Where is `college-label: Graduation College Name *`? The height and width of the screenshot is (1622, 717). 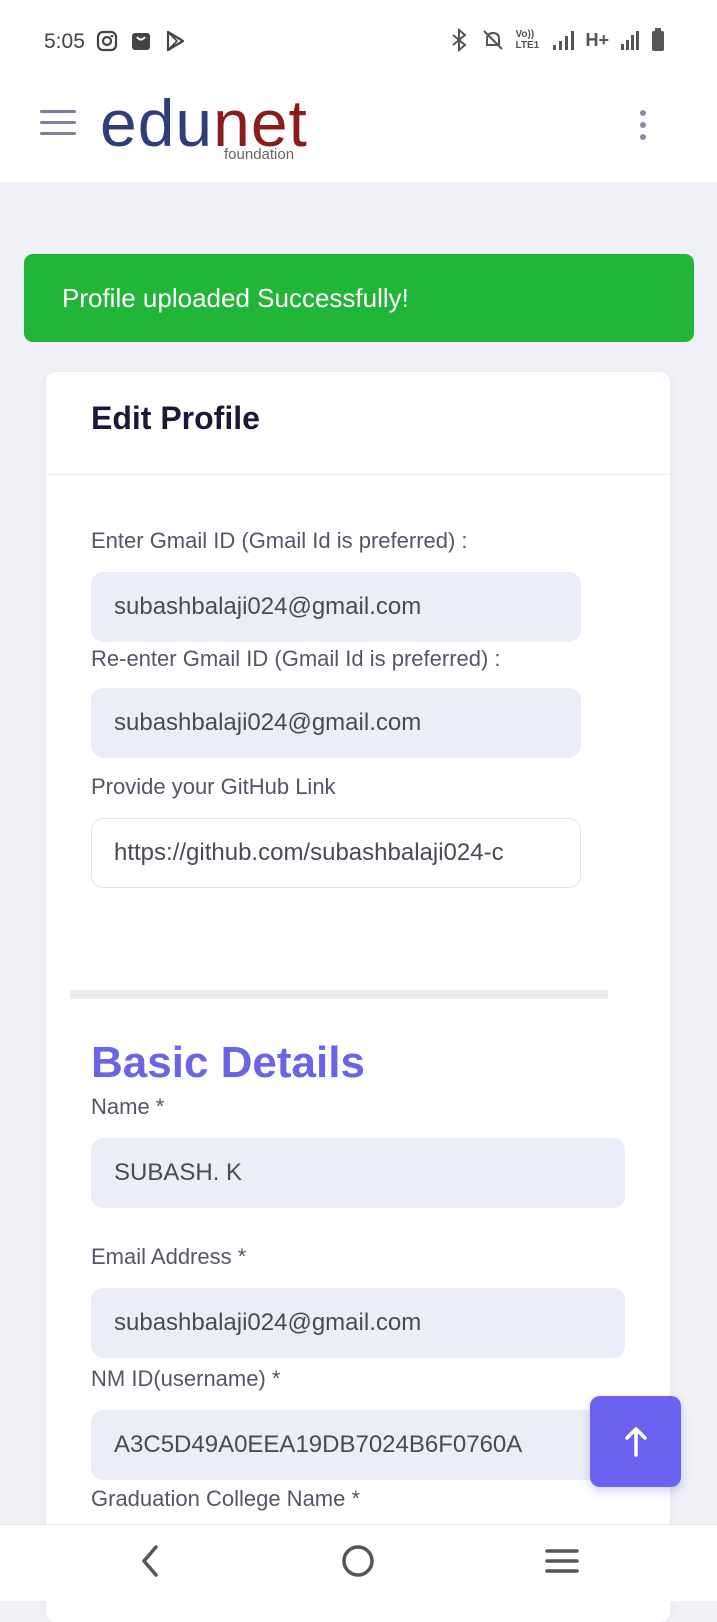 college-label: Graduation College Name * is located at coordinates (226, 1498).